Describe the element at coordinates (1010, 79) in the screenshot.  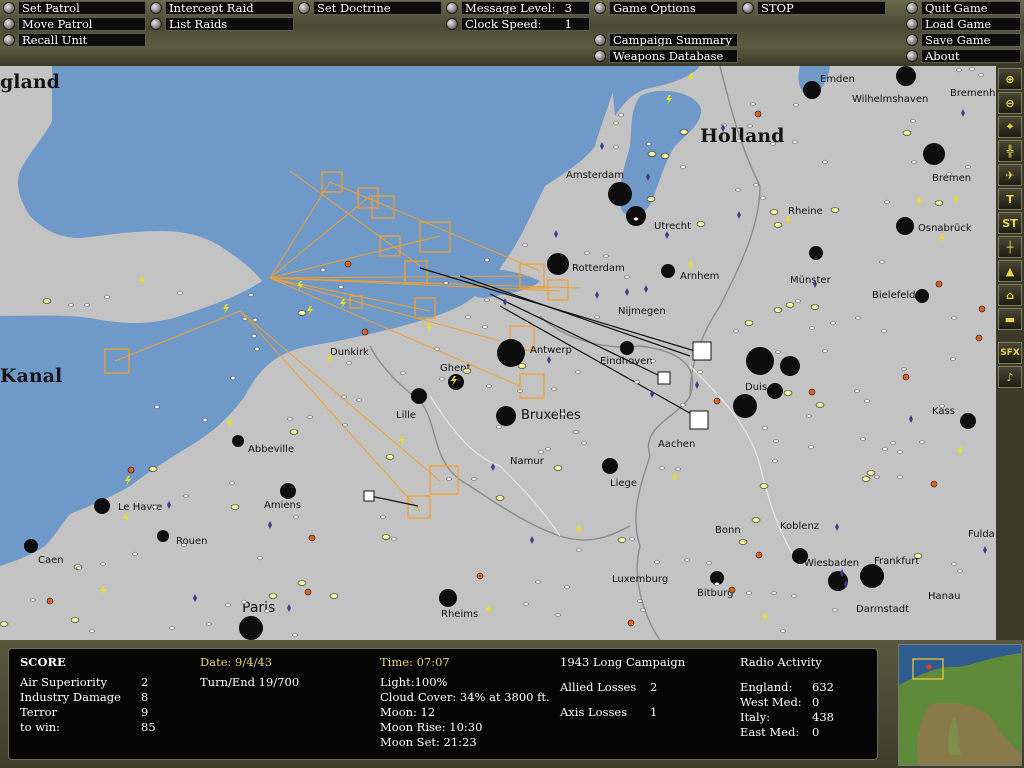
I see `zoom-in-button: ⊕` at that location.